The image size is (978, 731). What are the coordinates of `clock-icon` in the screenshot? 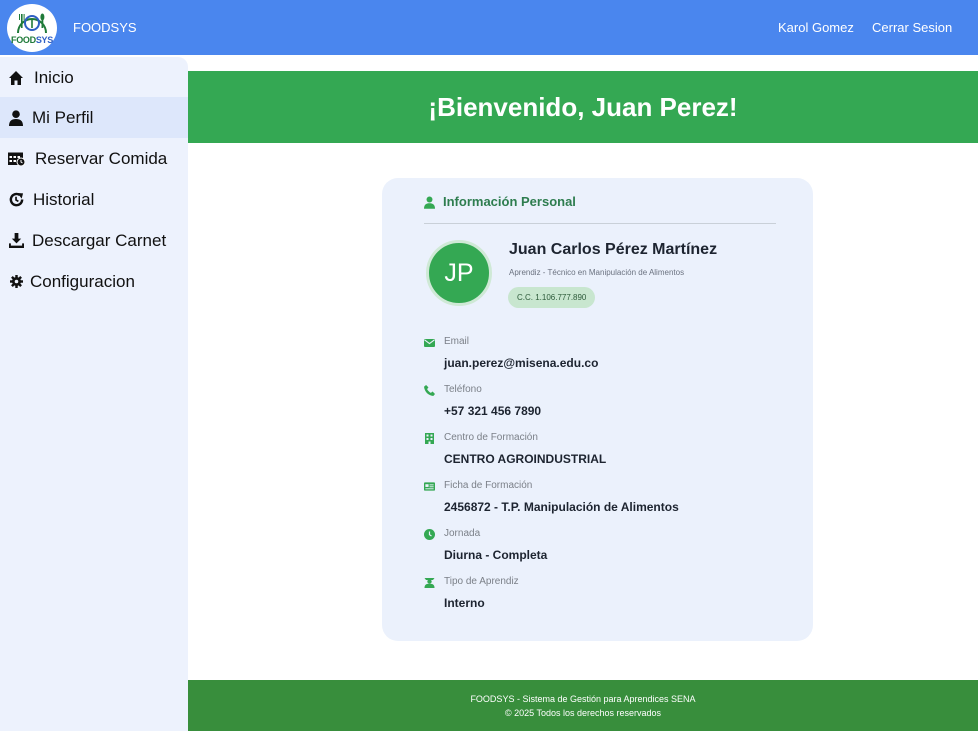 It's located at (429, 534).